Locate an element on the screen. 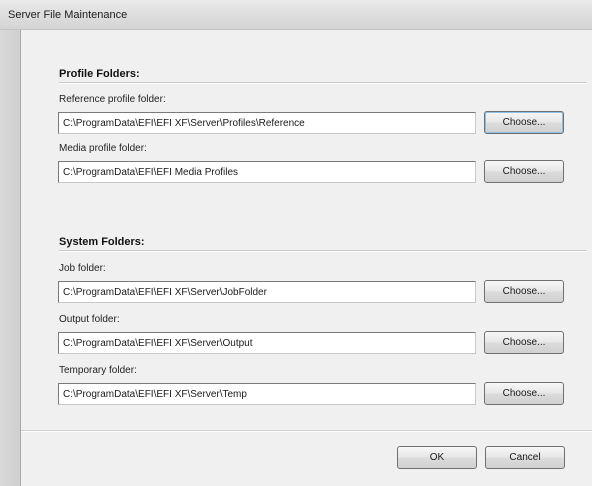 The width and height of the screenshot is (592, 486). footer-divider is located at coordinates (306, 431).